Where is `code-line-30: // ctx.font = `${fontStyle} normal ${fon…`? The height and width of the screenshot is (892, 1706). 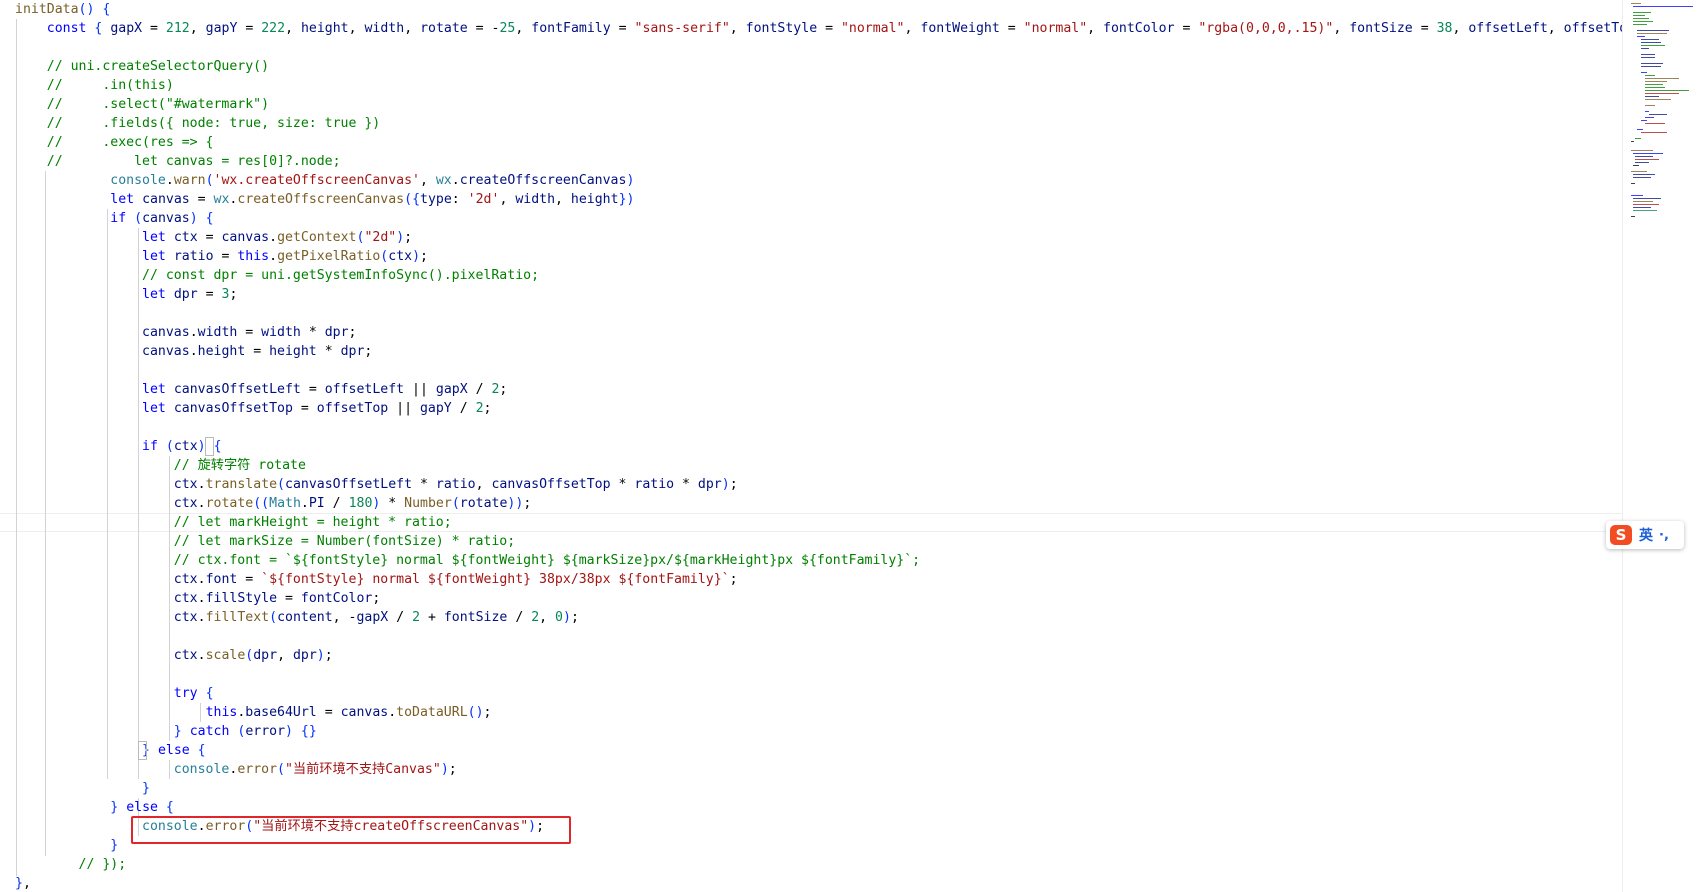
code-line-30: // ctx.font = `${fontStyle} normal ${fon… is located at coordinates (468, 560).